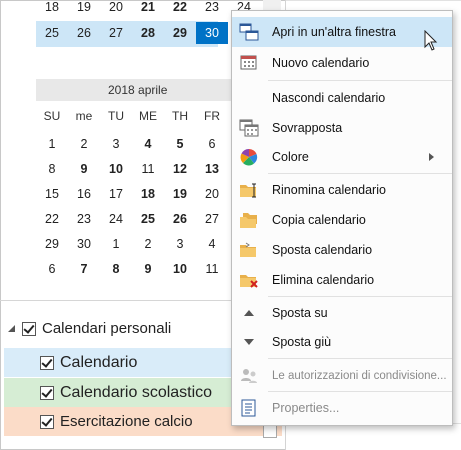 This screenshot has height=450, width=461. What do you see at coordinates (212, 116) in the screenshot?
I see `weekday-label: FR` at bounding box center [212, 116].